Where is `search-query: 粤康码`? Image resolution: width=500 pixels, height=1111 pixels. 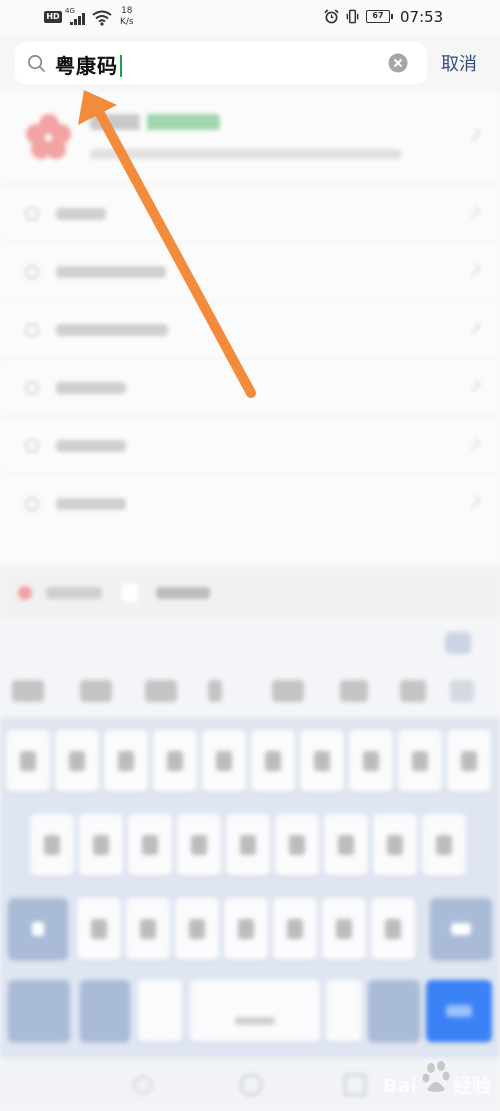
search-query: 粤康码 is located at coordinates (86, 66).